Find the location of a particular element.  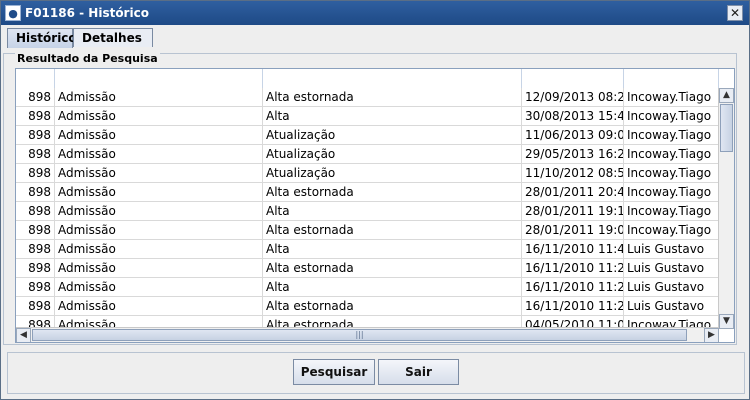

scroll-left-icon: ◀ is located at coordinates (23, 335).